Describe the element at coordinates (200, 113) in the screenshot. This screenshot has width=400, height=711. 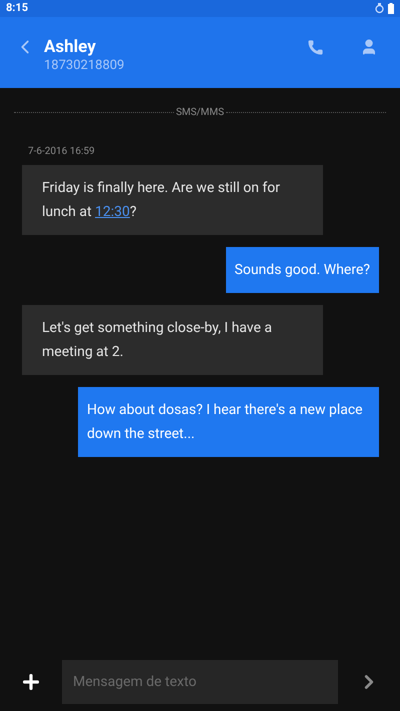
I see `channel-label: SMS/MMS` at that location.